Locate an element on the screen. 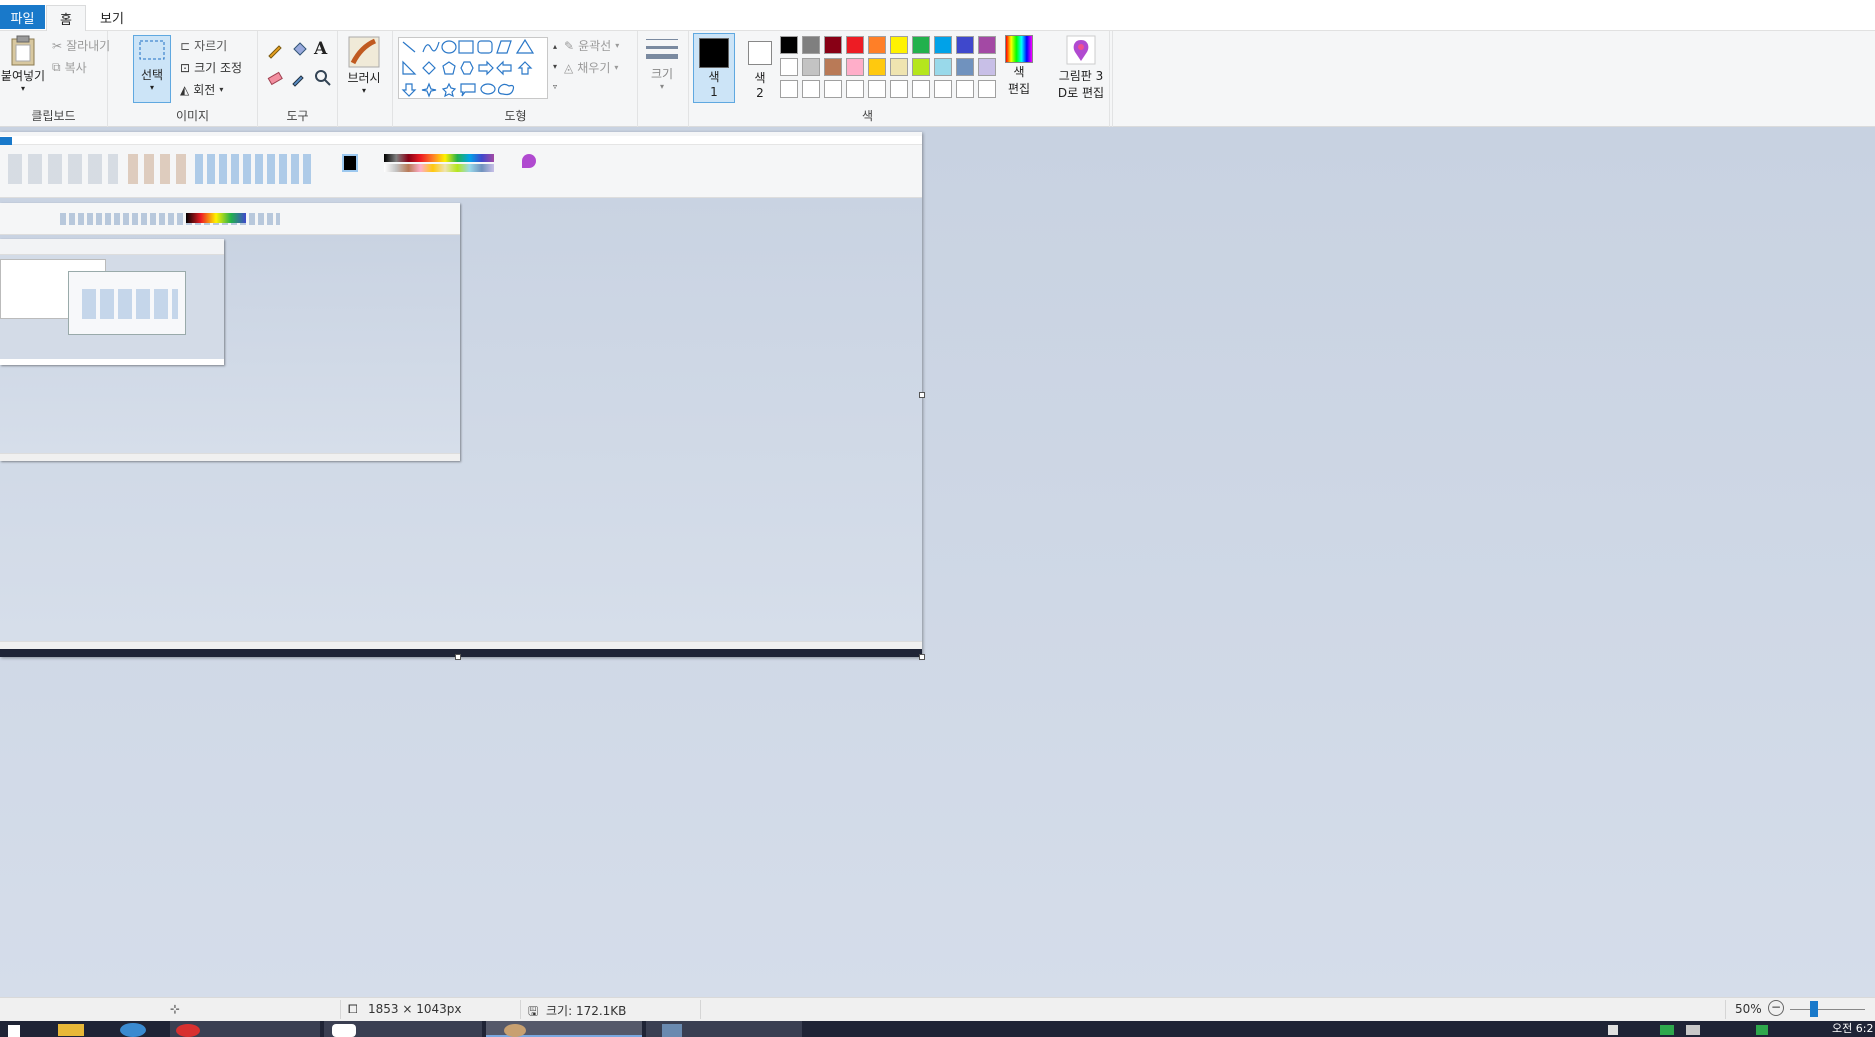 This screenshot has width=1875, height=1037. tab-home: 홈 is located at coordinates (66, 18).